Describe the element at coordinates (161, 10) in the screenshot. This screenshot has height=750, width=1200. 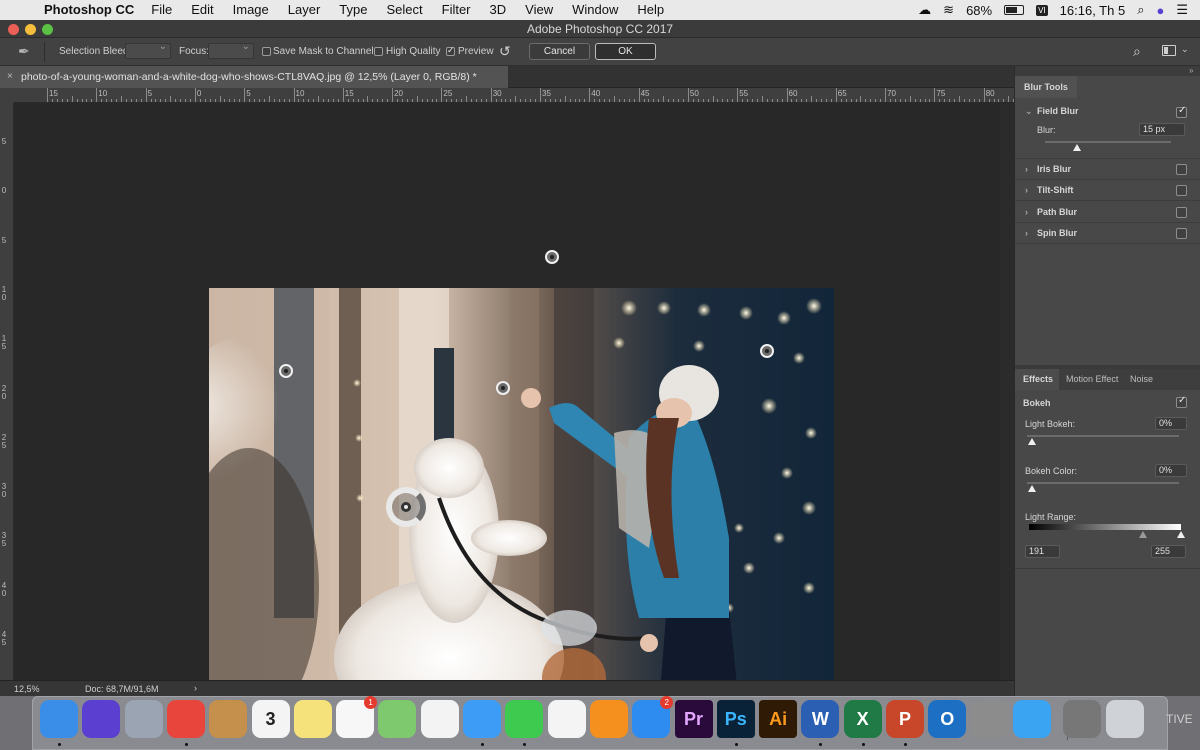
I see `menu-file: File` at that location.